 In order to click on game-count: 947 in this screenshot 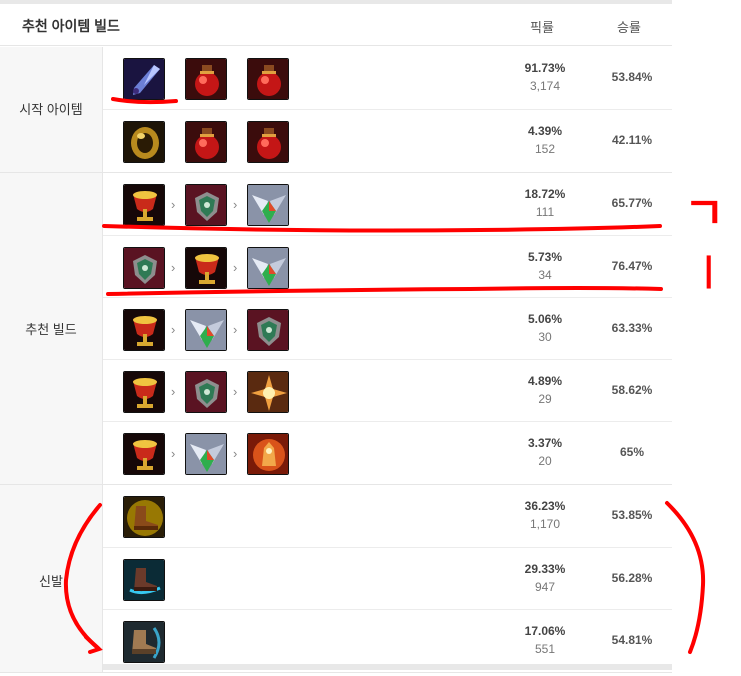, I will do `click(545, 587)`.